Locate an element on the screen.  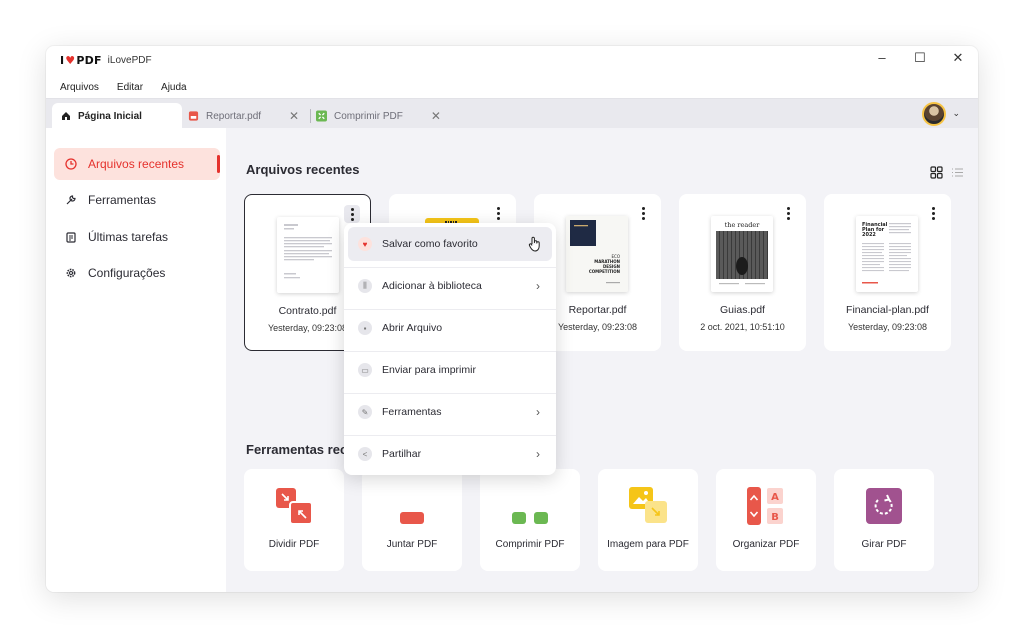
wrench-icon is located at coordinates (71, 200).